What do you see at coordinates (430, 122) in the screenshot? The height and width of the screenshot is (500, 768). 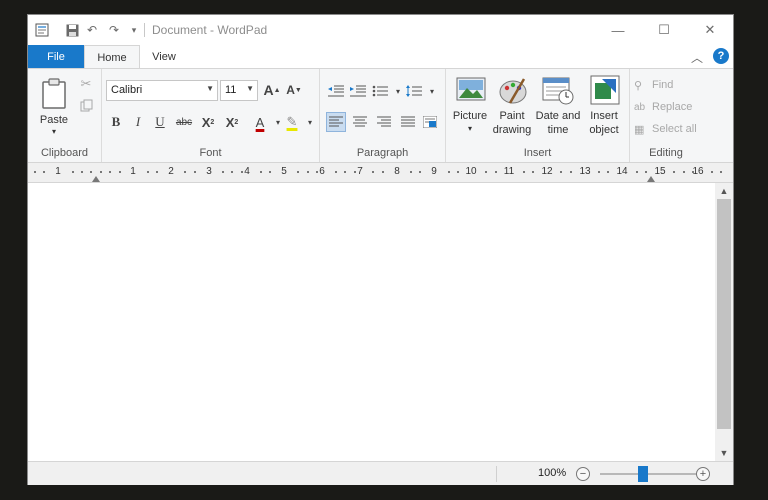 I see `paragraph-settings-icon` at bounding box center [430, 122].